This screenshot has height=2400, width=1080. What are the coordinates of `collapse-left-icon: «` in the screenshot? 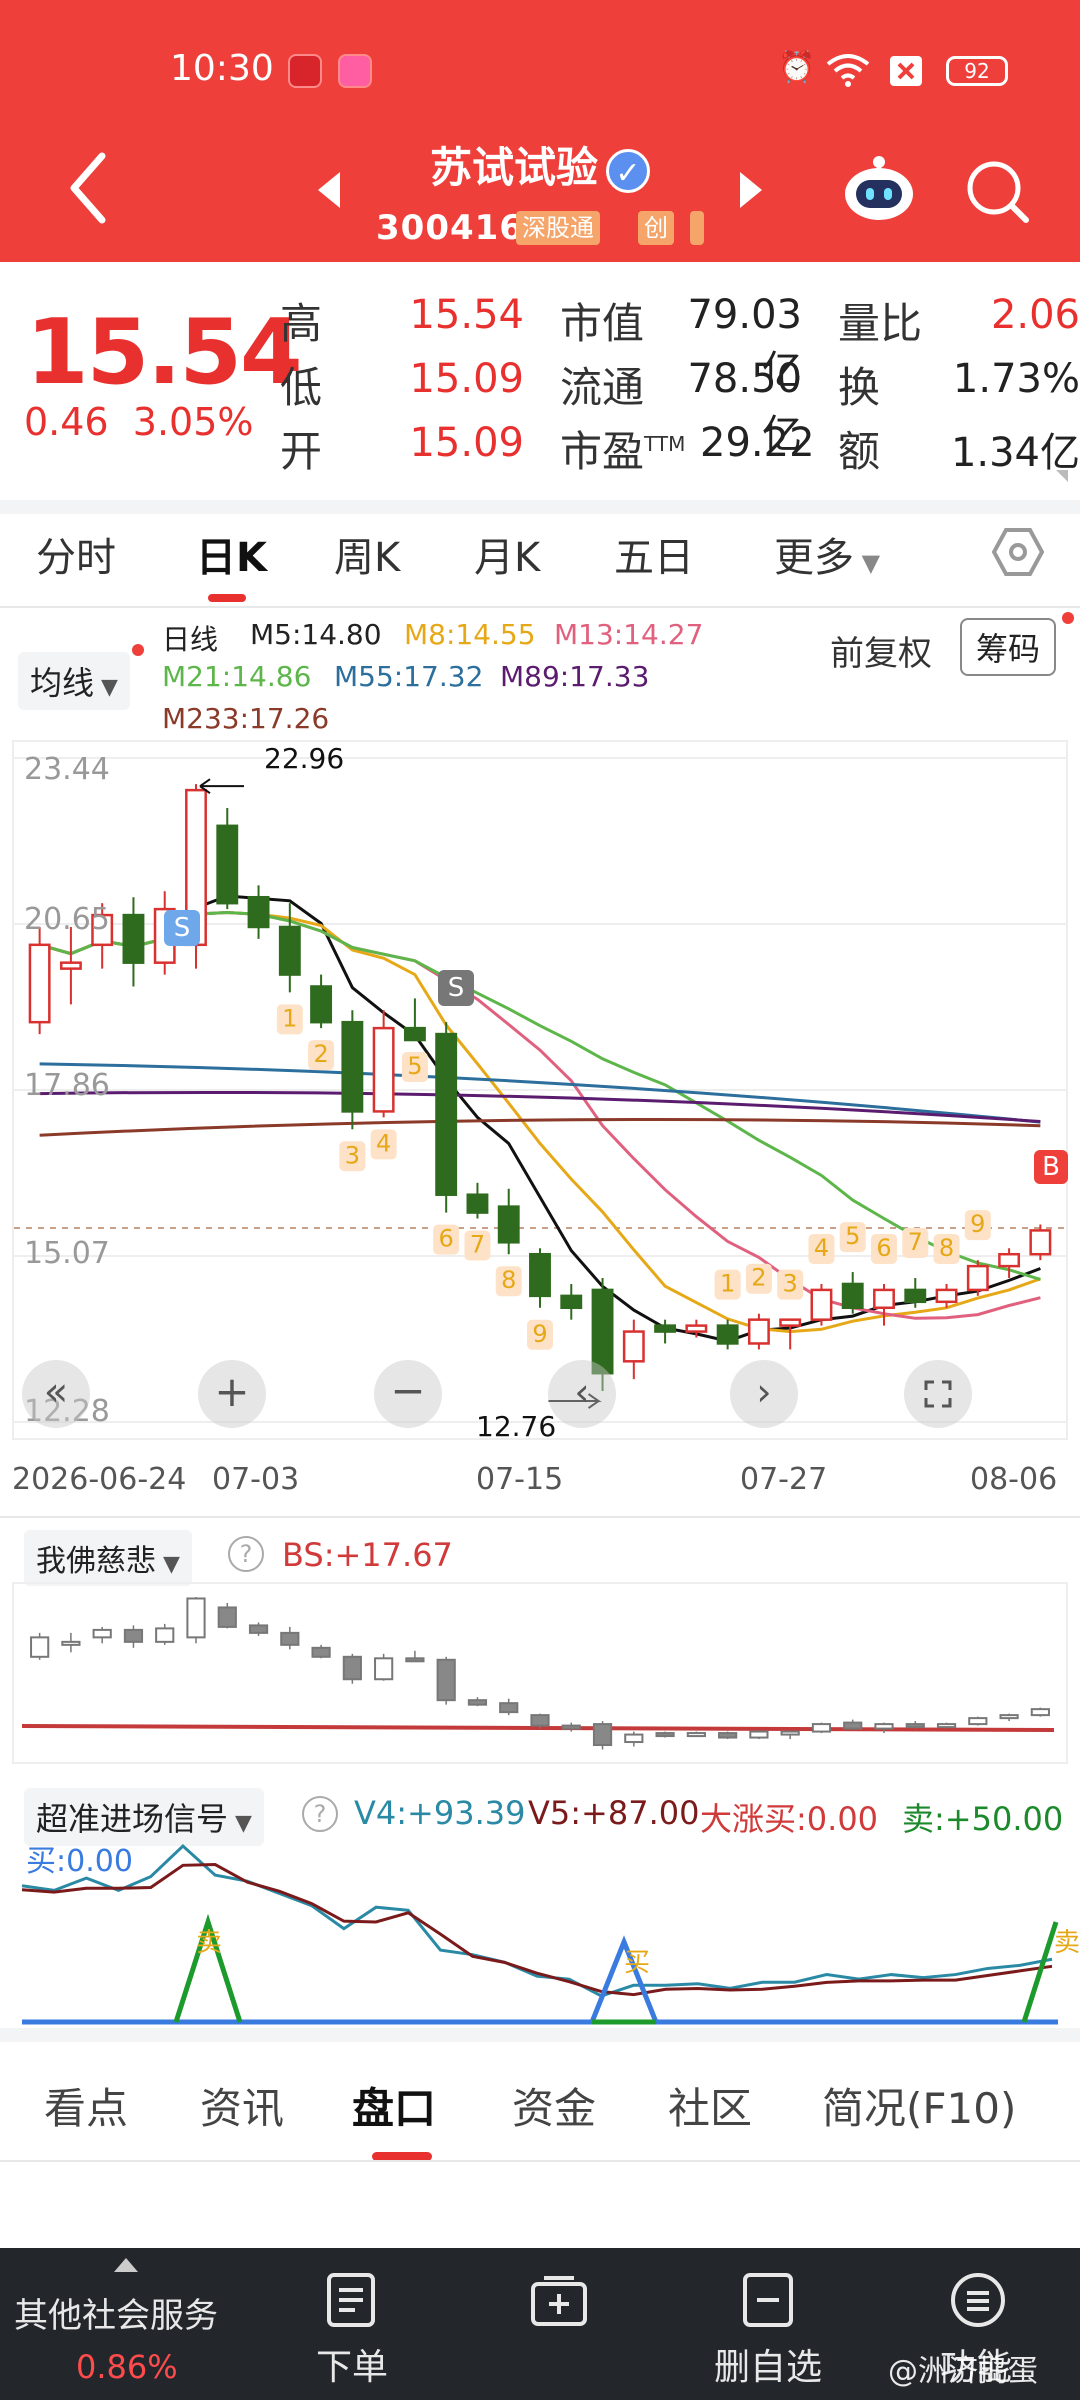 It's located at (56, 1394).